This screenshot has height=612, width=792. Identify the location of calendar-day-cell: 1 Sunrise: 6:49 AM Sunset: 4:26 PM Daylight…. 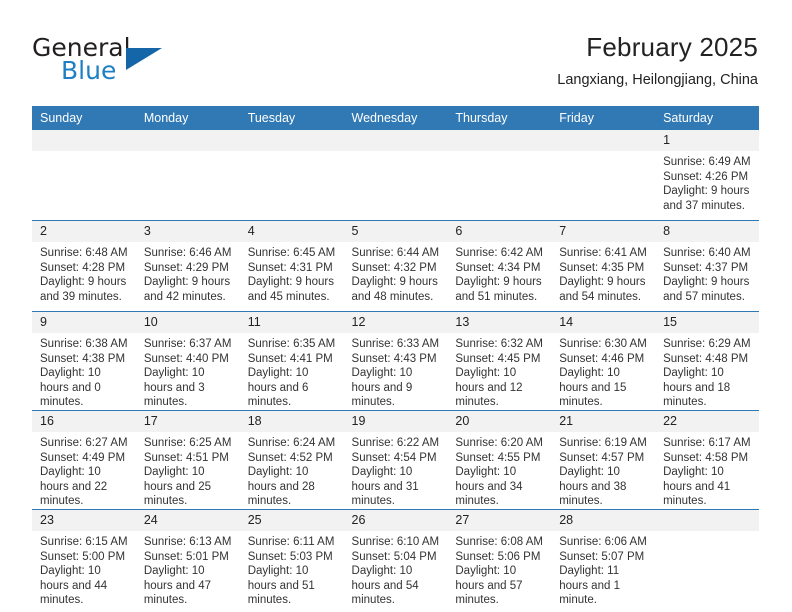
(707, 175).